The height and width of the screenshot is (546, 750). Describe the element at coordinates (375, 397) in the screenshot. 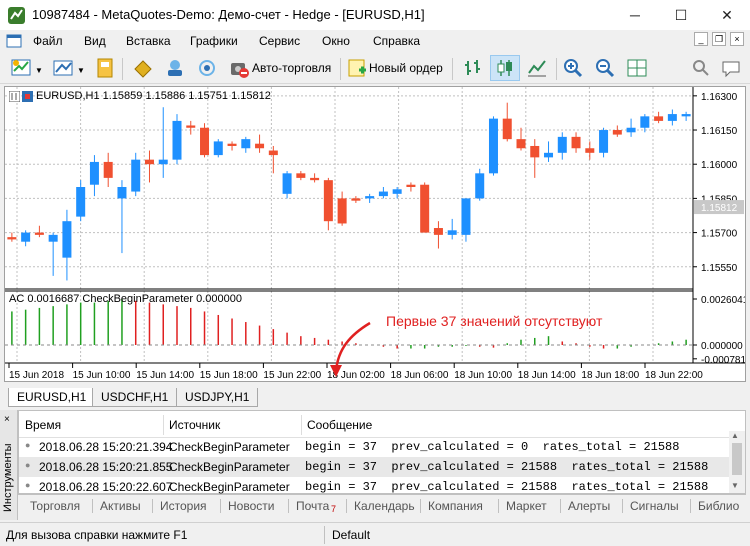

I see `chart-tabs: EURUSD,H1 USDCHF,H1 USDJPY,H1` at that location.